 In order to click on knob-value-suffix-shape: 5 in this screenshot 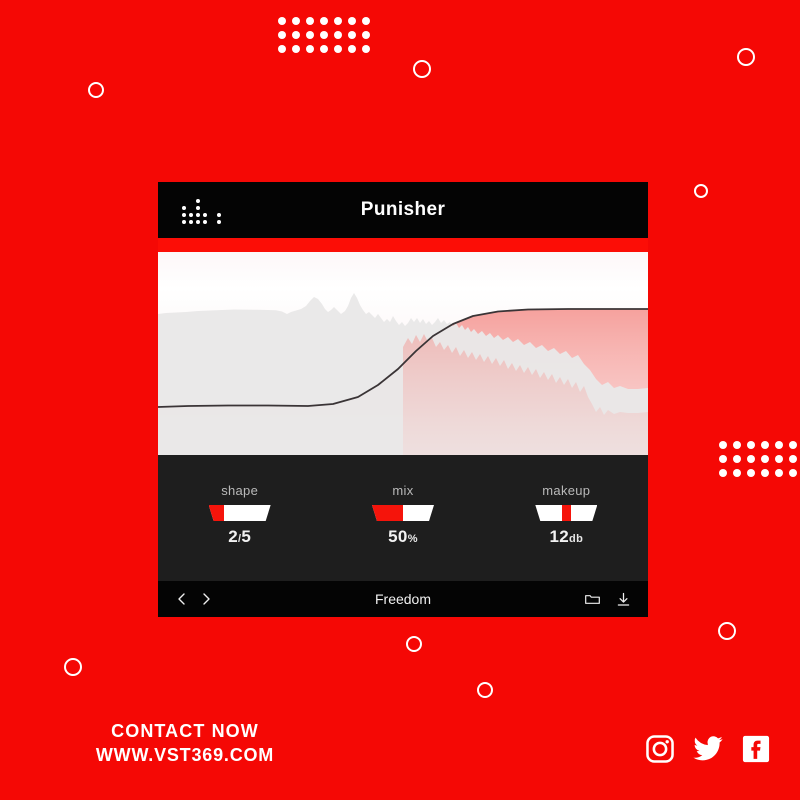, I will do `click(246, 536)`.